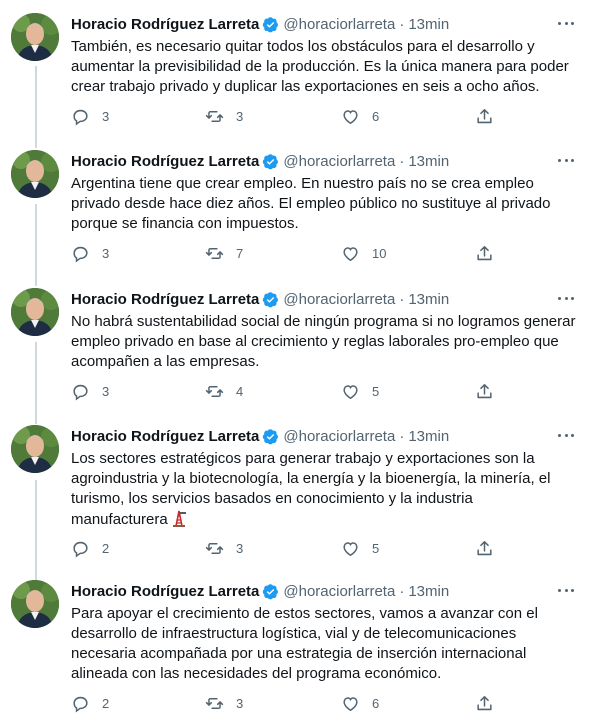 This screenshot has height=719, width=589. What do you see at coordinates (224, 391) in the screenshot?
I see `retweet-button: 4` at bounding box center [224, 391].